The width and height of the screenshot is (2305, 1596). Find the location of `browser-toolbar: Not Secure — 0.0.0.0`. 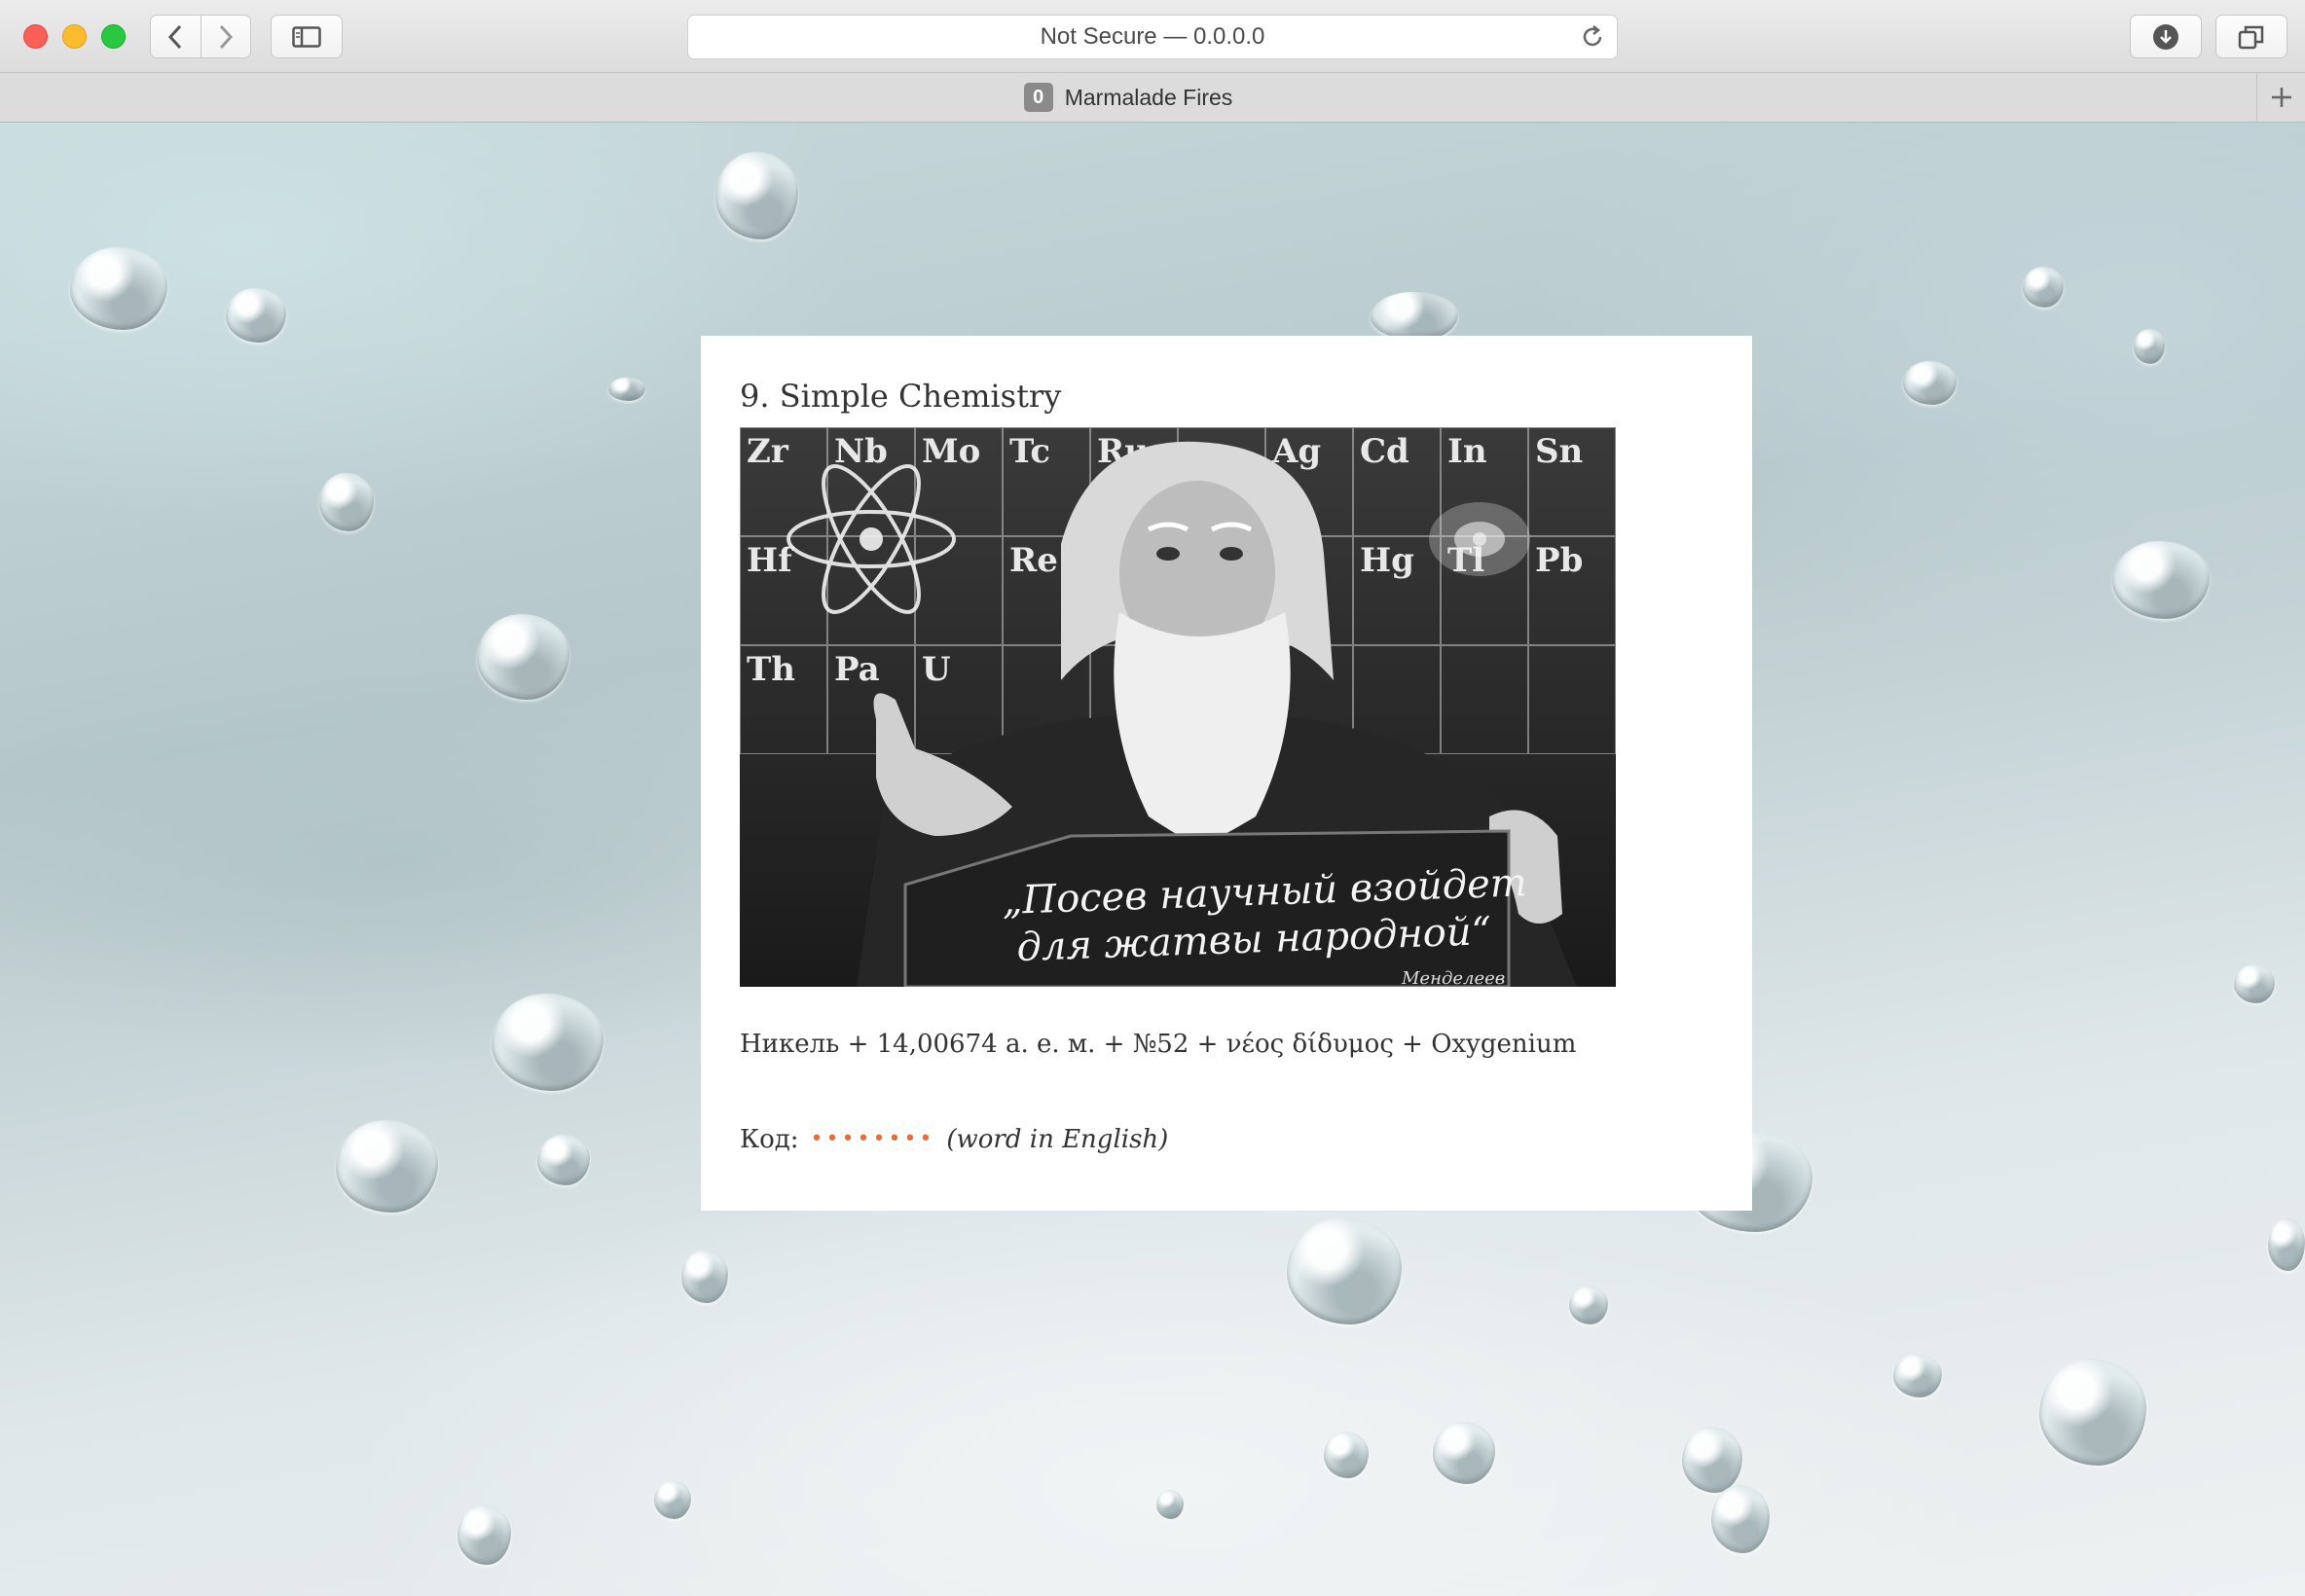

browser-toolbar: Not Secure — 0.0.0.0 is located at coordinates (1152, 36).